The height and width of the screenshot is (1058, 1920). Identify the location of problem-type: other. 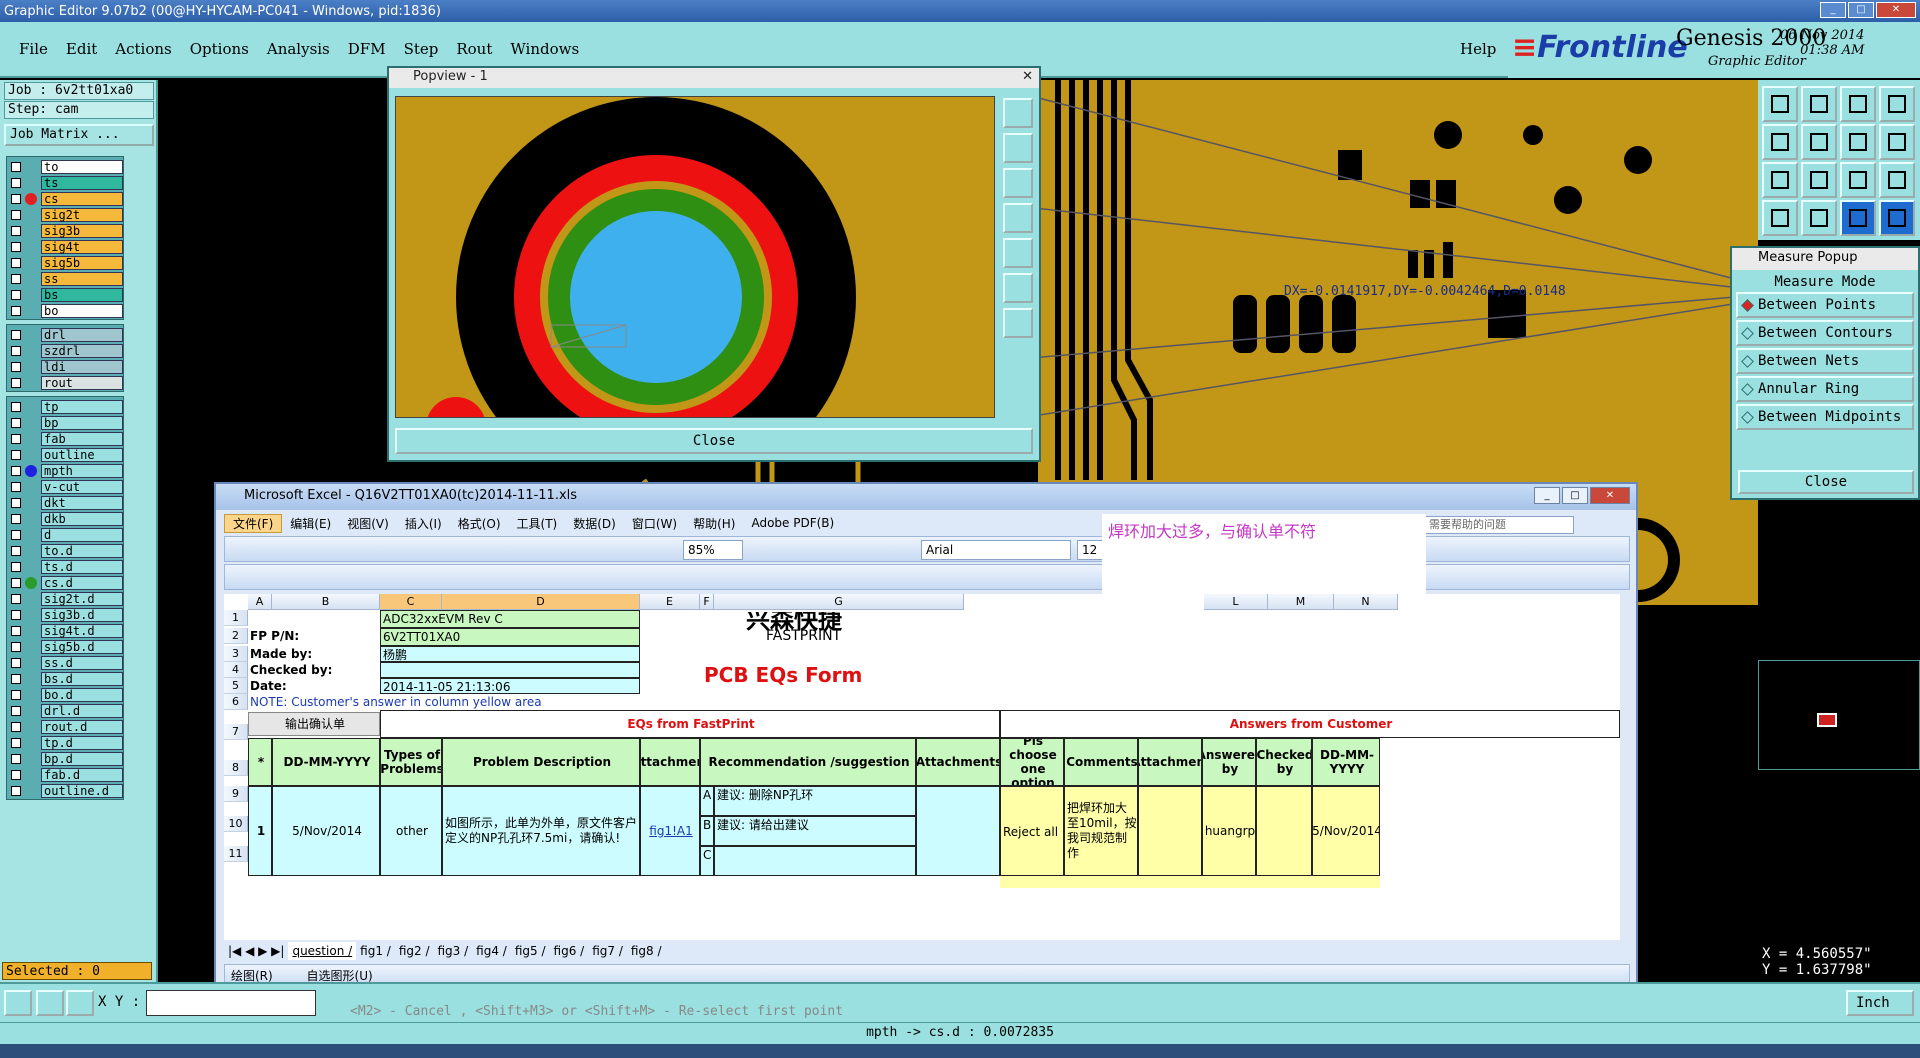
(411, 831).